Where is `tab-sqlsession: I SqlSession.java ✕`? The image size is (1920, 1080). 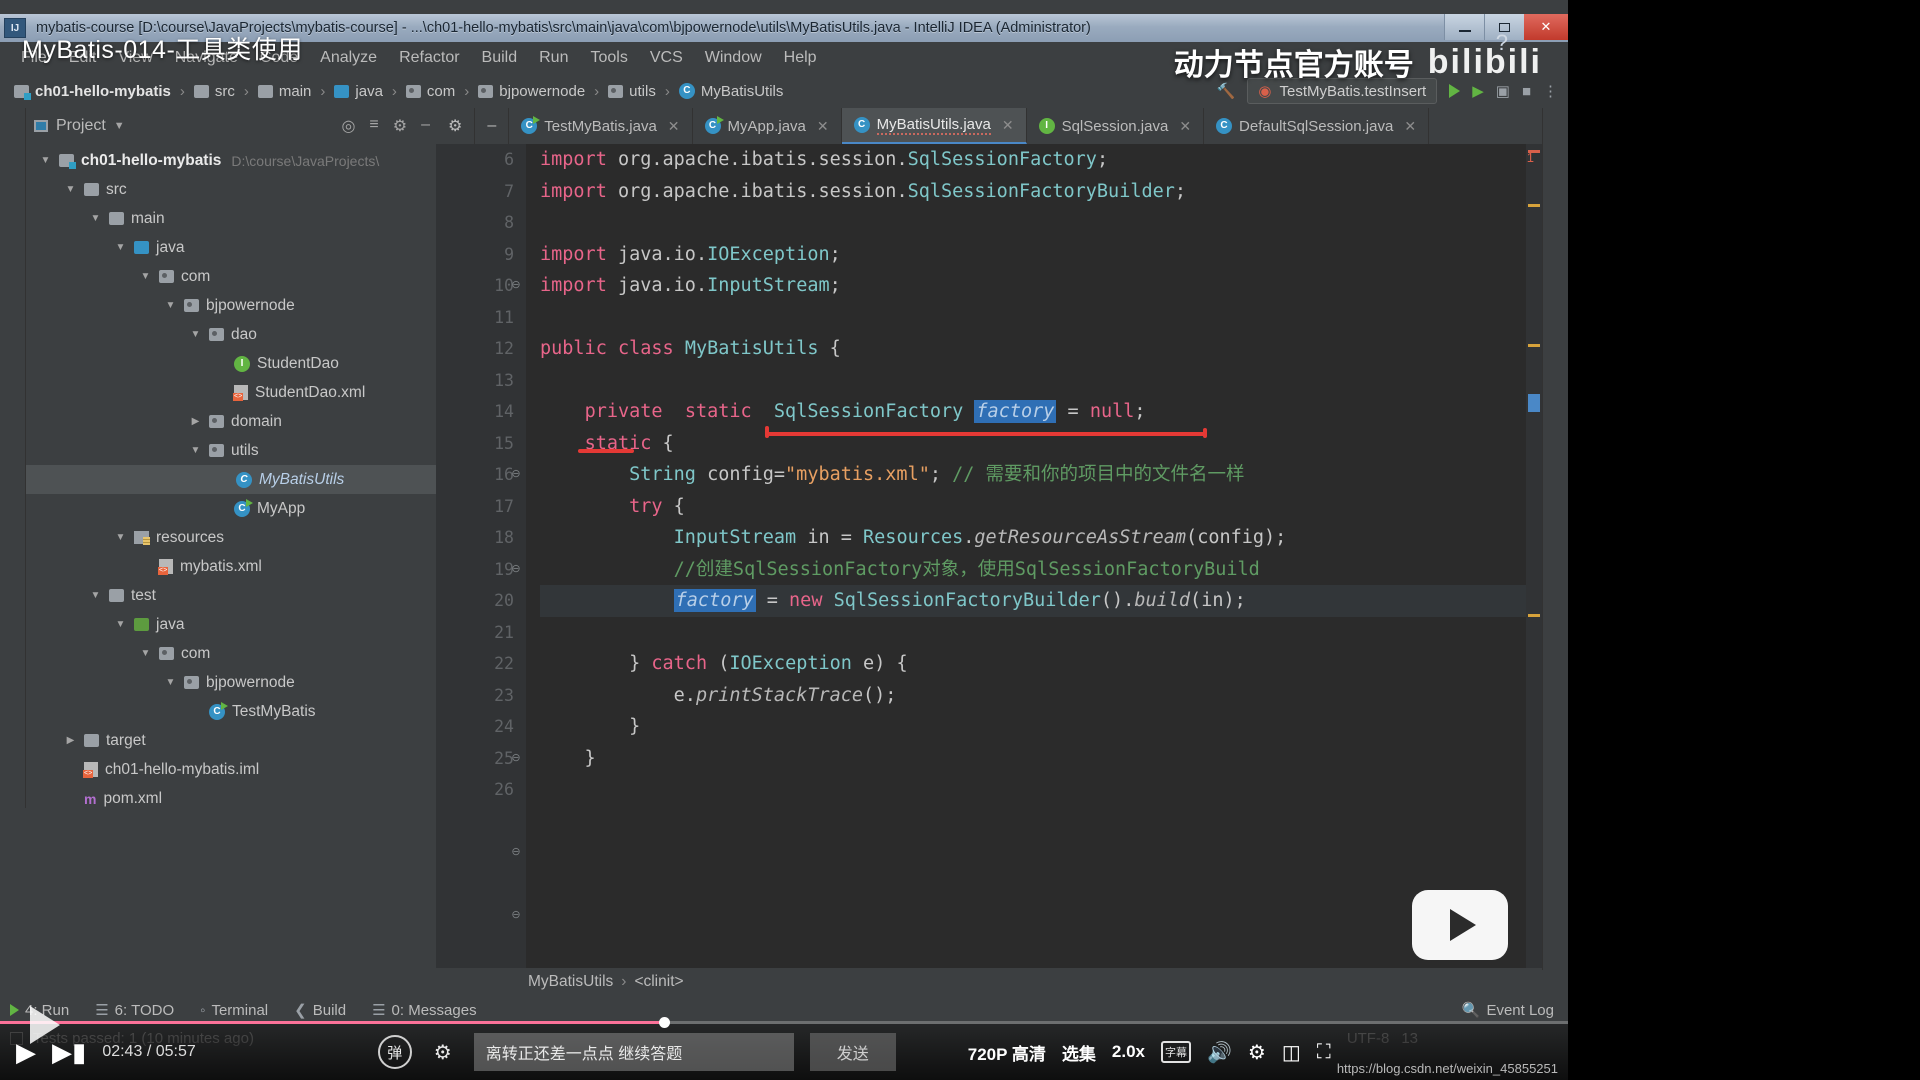
tab-sqlsession: I SqlSession.java ✕ is located at coordinates (1116, 126).